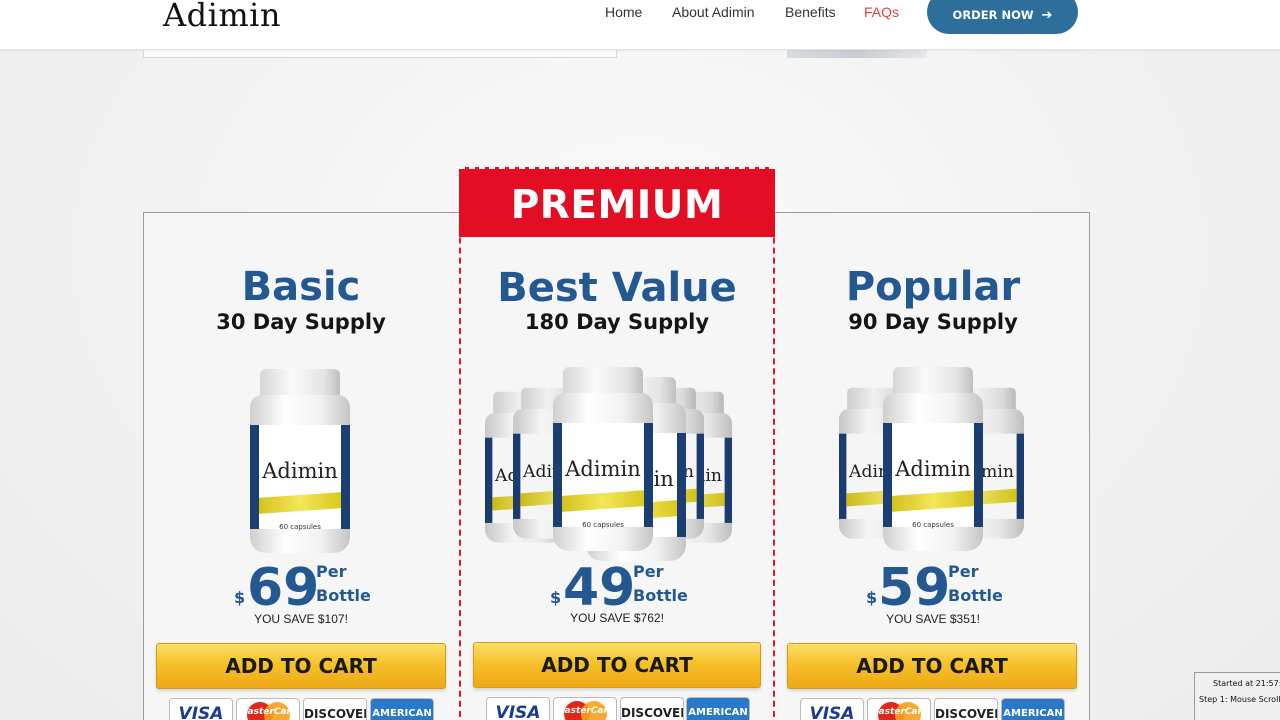  Describe the element at coordinates (301, 287) in the screenshot. I see `plan-title: Basic` at that location.